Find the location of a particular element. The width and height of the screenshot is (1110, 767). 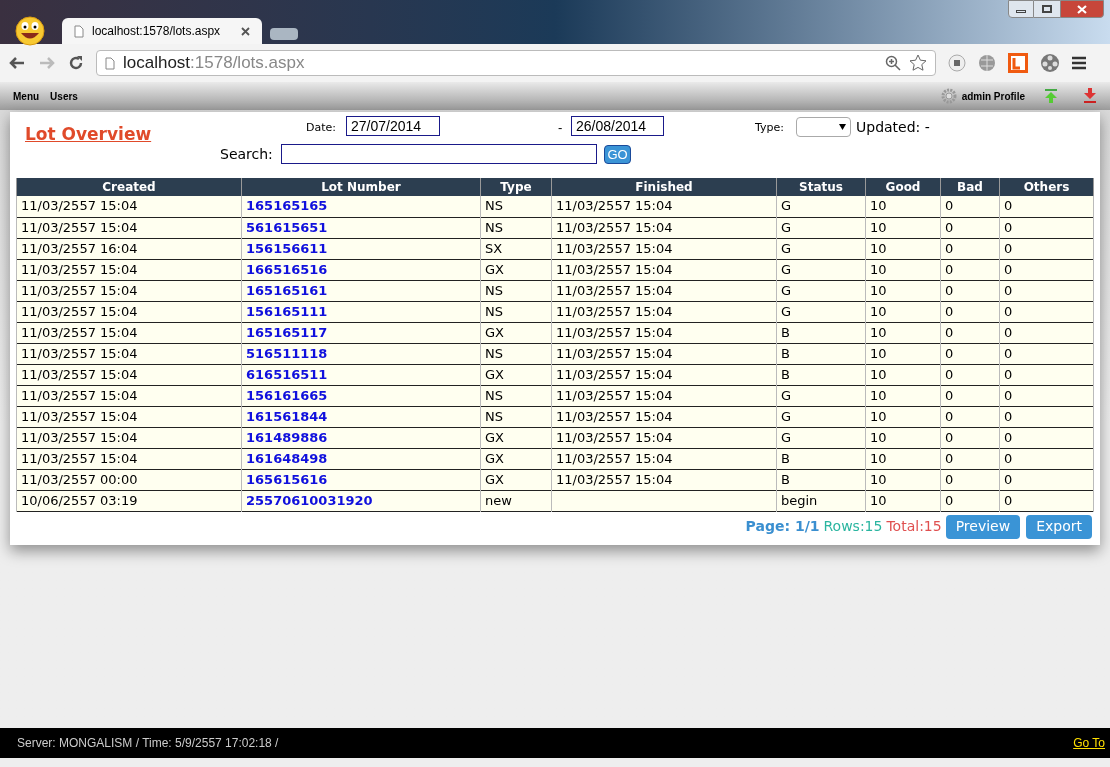

lot-number-link: 165615616 is located at coordinates (287, 479).